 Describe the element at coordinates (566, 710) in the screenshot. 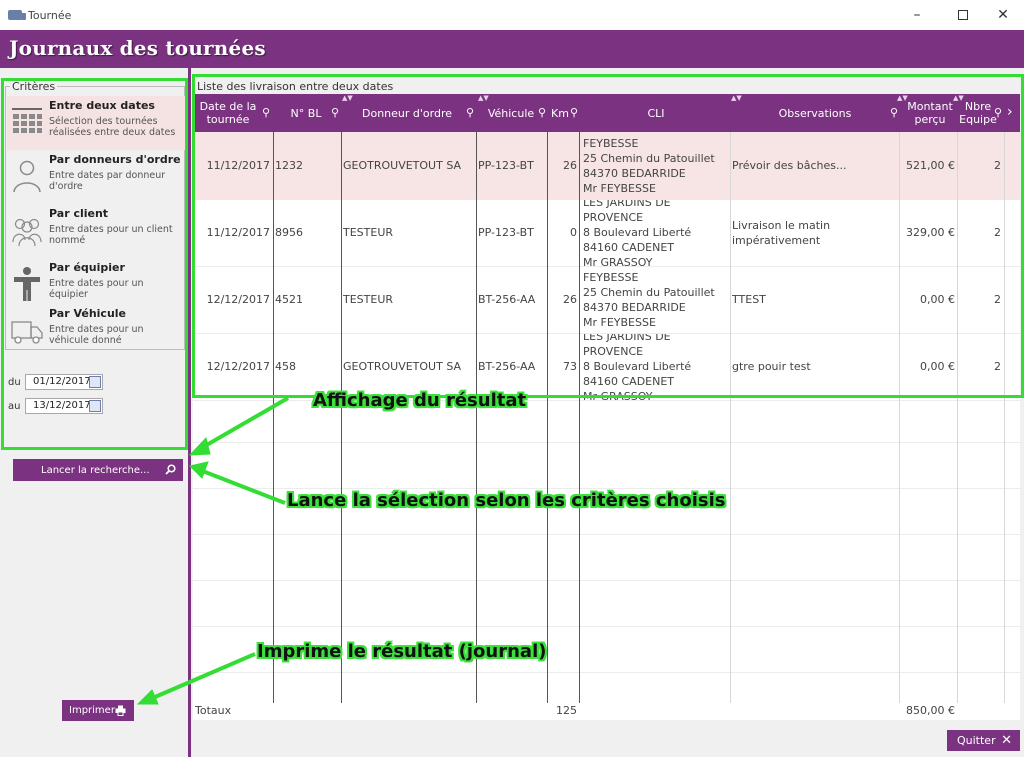

I see `totals-km: 125` at that location.